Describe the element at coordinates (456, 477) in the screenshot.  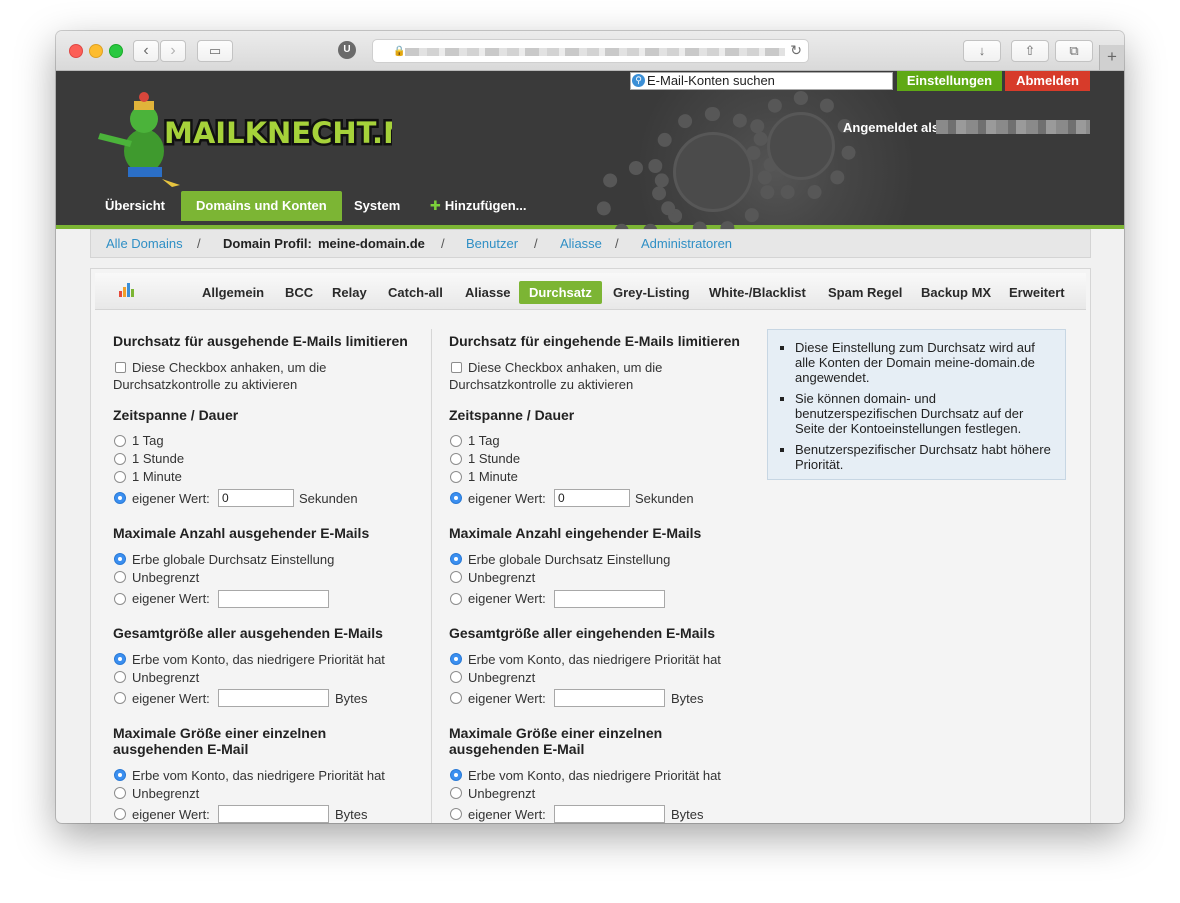
I see `incoming-period-minute-radio` at that location.